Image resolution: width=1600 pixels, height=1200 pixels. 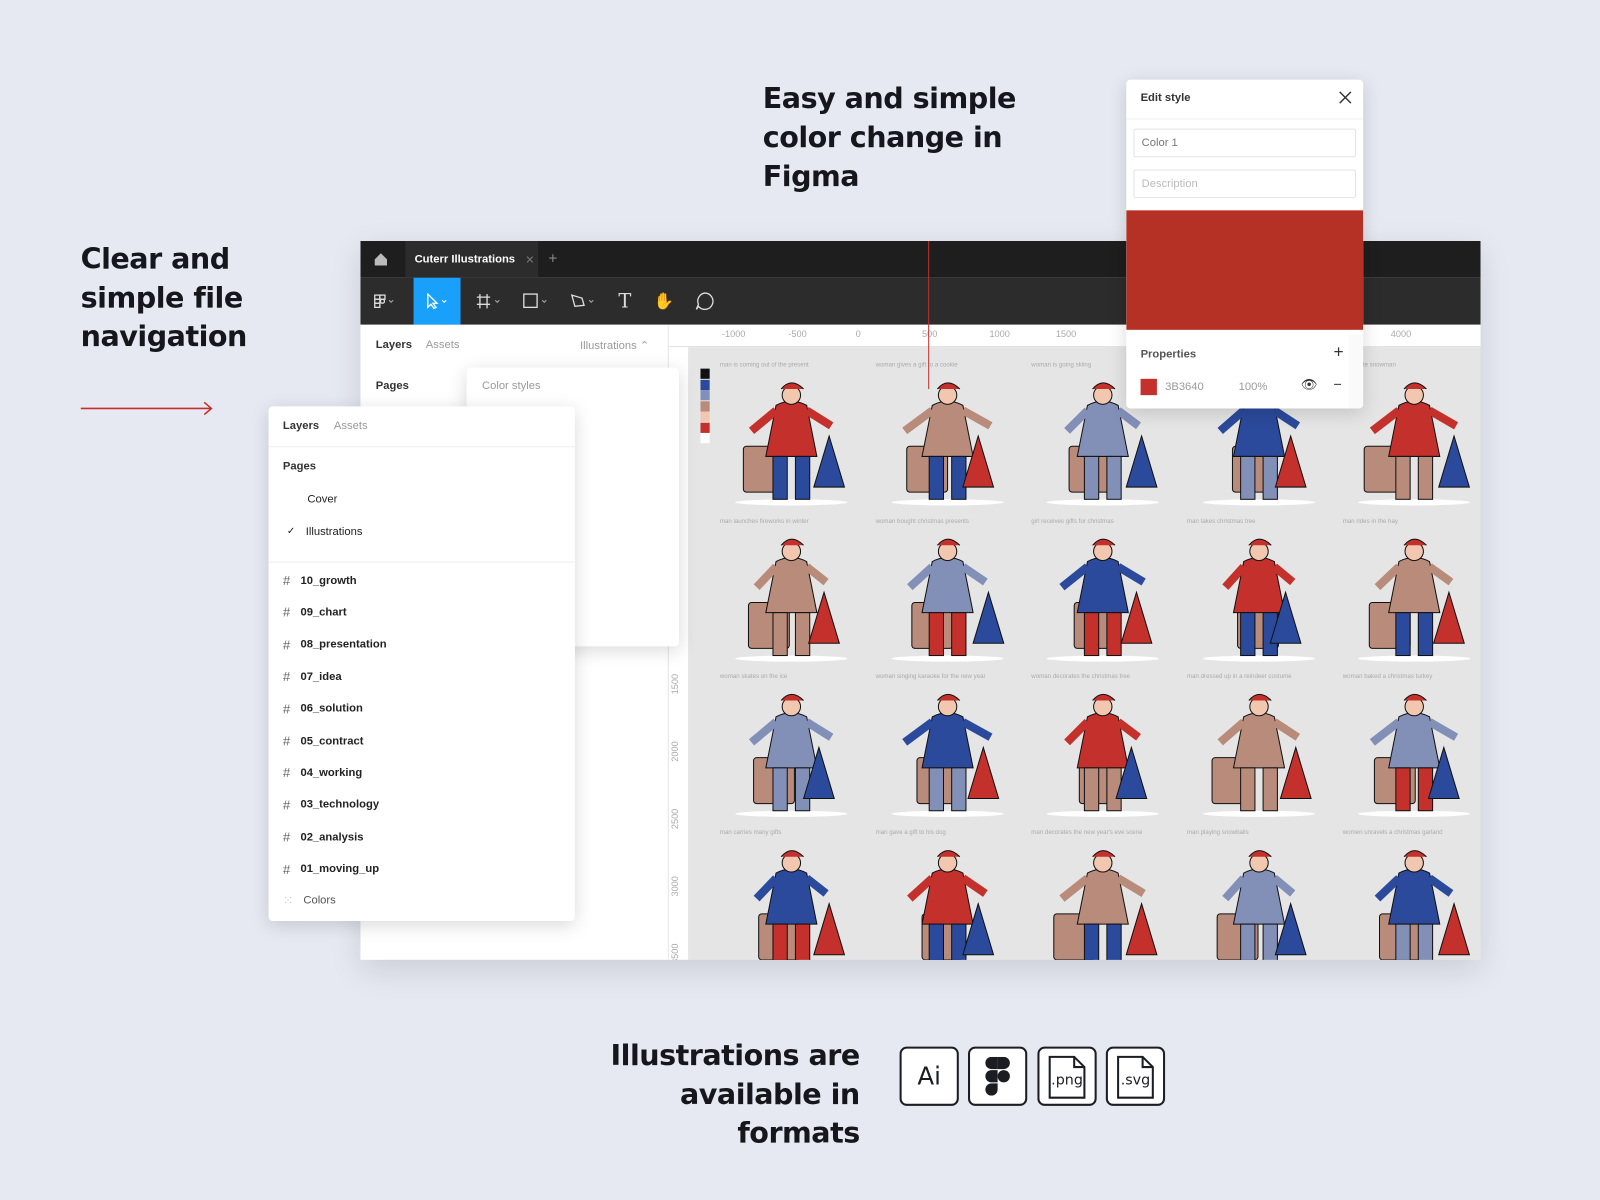 I want to click on illustration-caption: man gave a gift to his dog, so click(x=910, y=832).